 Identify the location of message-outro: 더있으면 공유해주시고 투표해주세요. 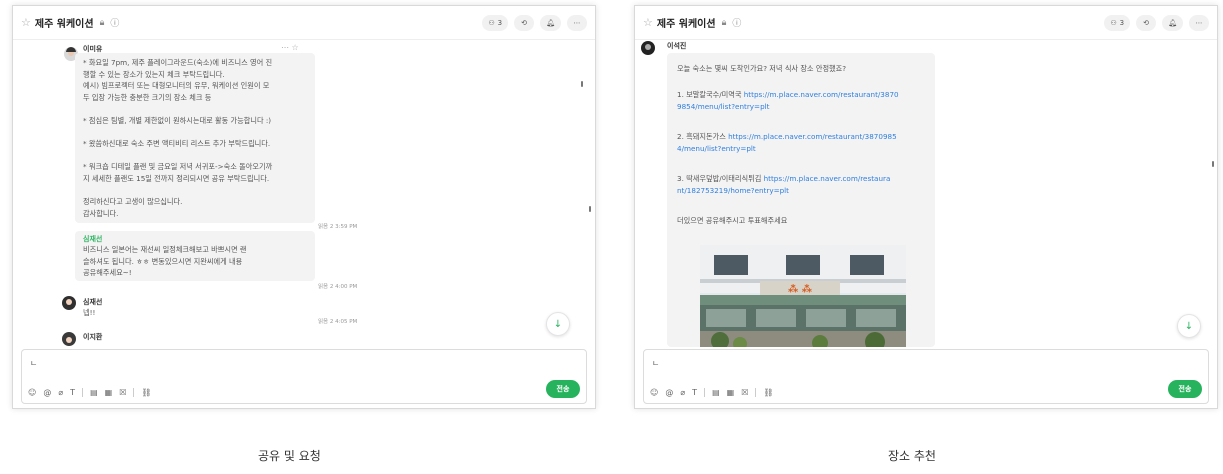
(732, 220).